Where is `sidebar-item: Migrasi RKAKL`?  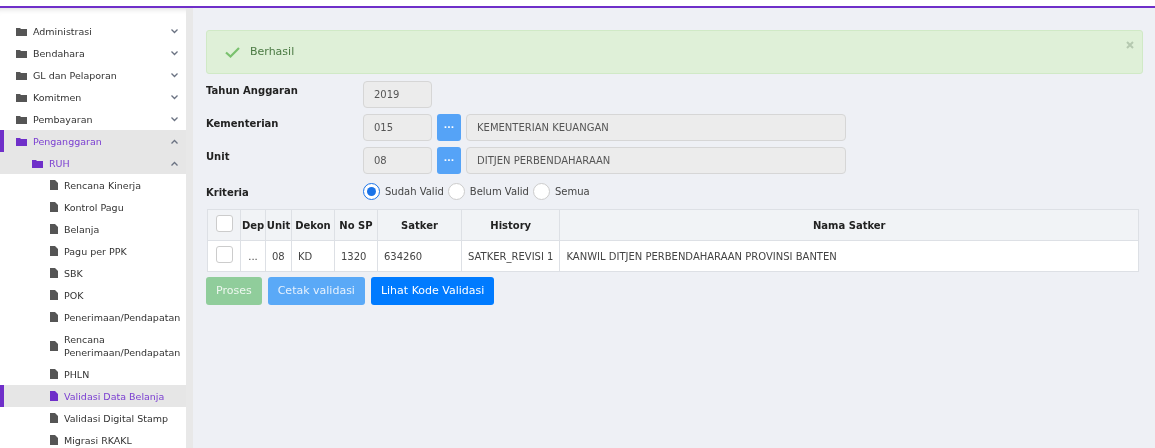
sidebar-item: Migrasi RKAKL is located at coordinates (93, 438).